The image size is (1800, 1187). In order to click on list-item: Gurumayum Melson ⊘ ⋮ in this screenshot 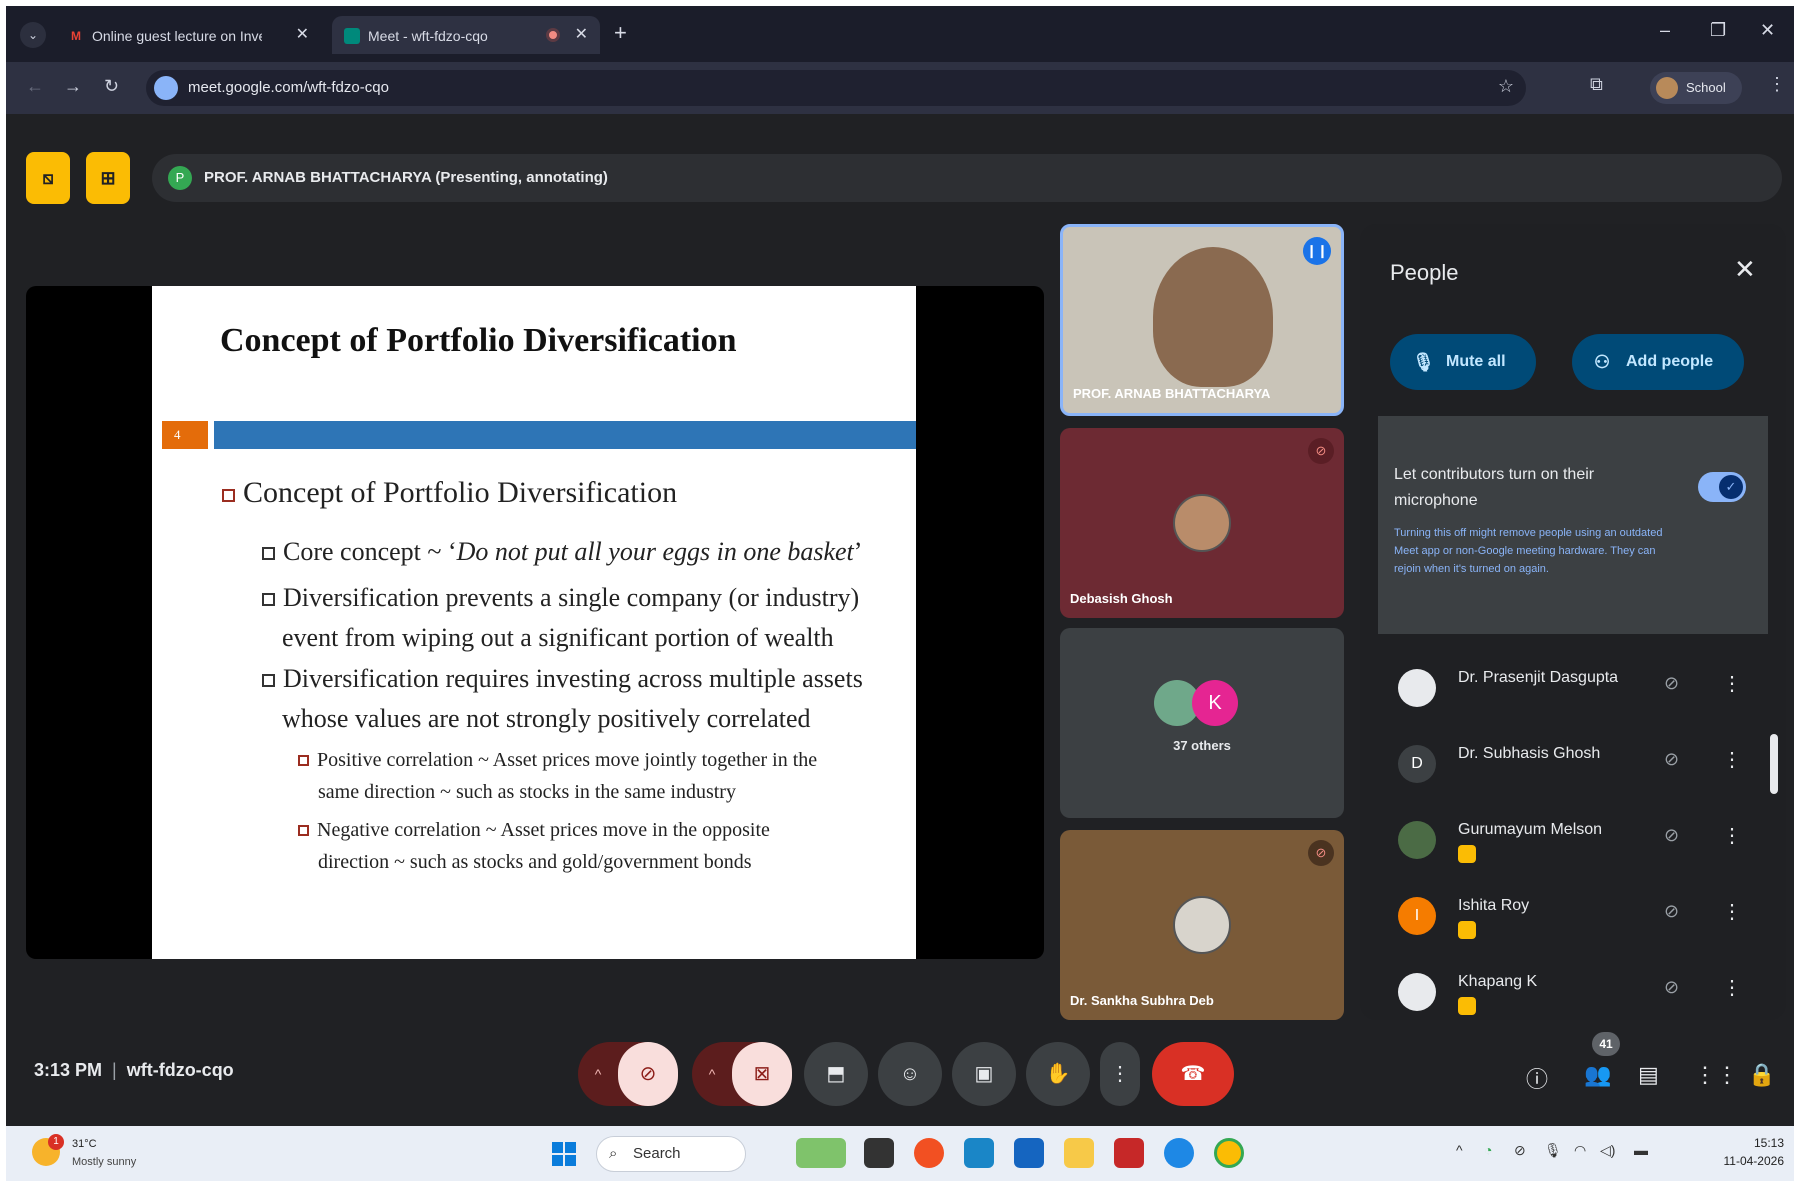, I will do `click(1573, 839)`.